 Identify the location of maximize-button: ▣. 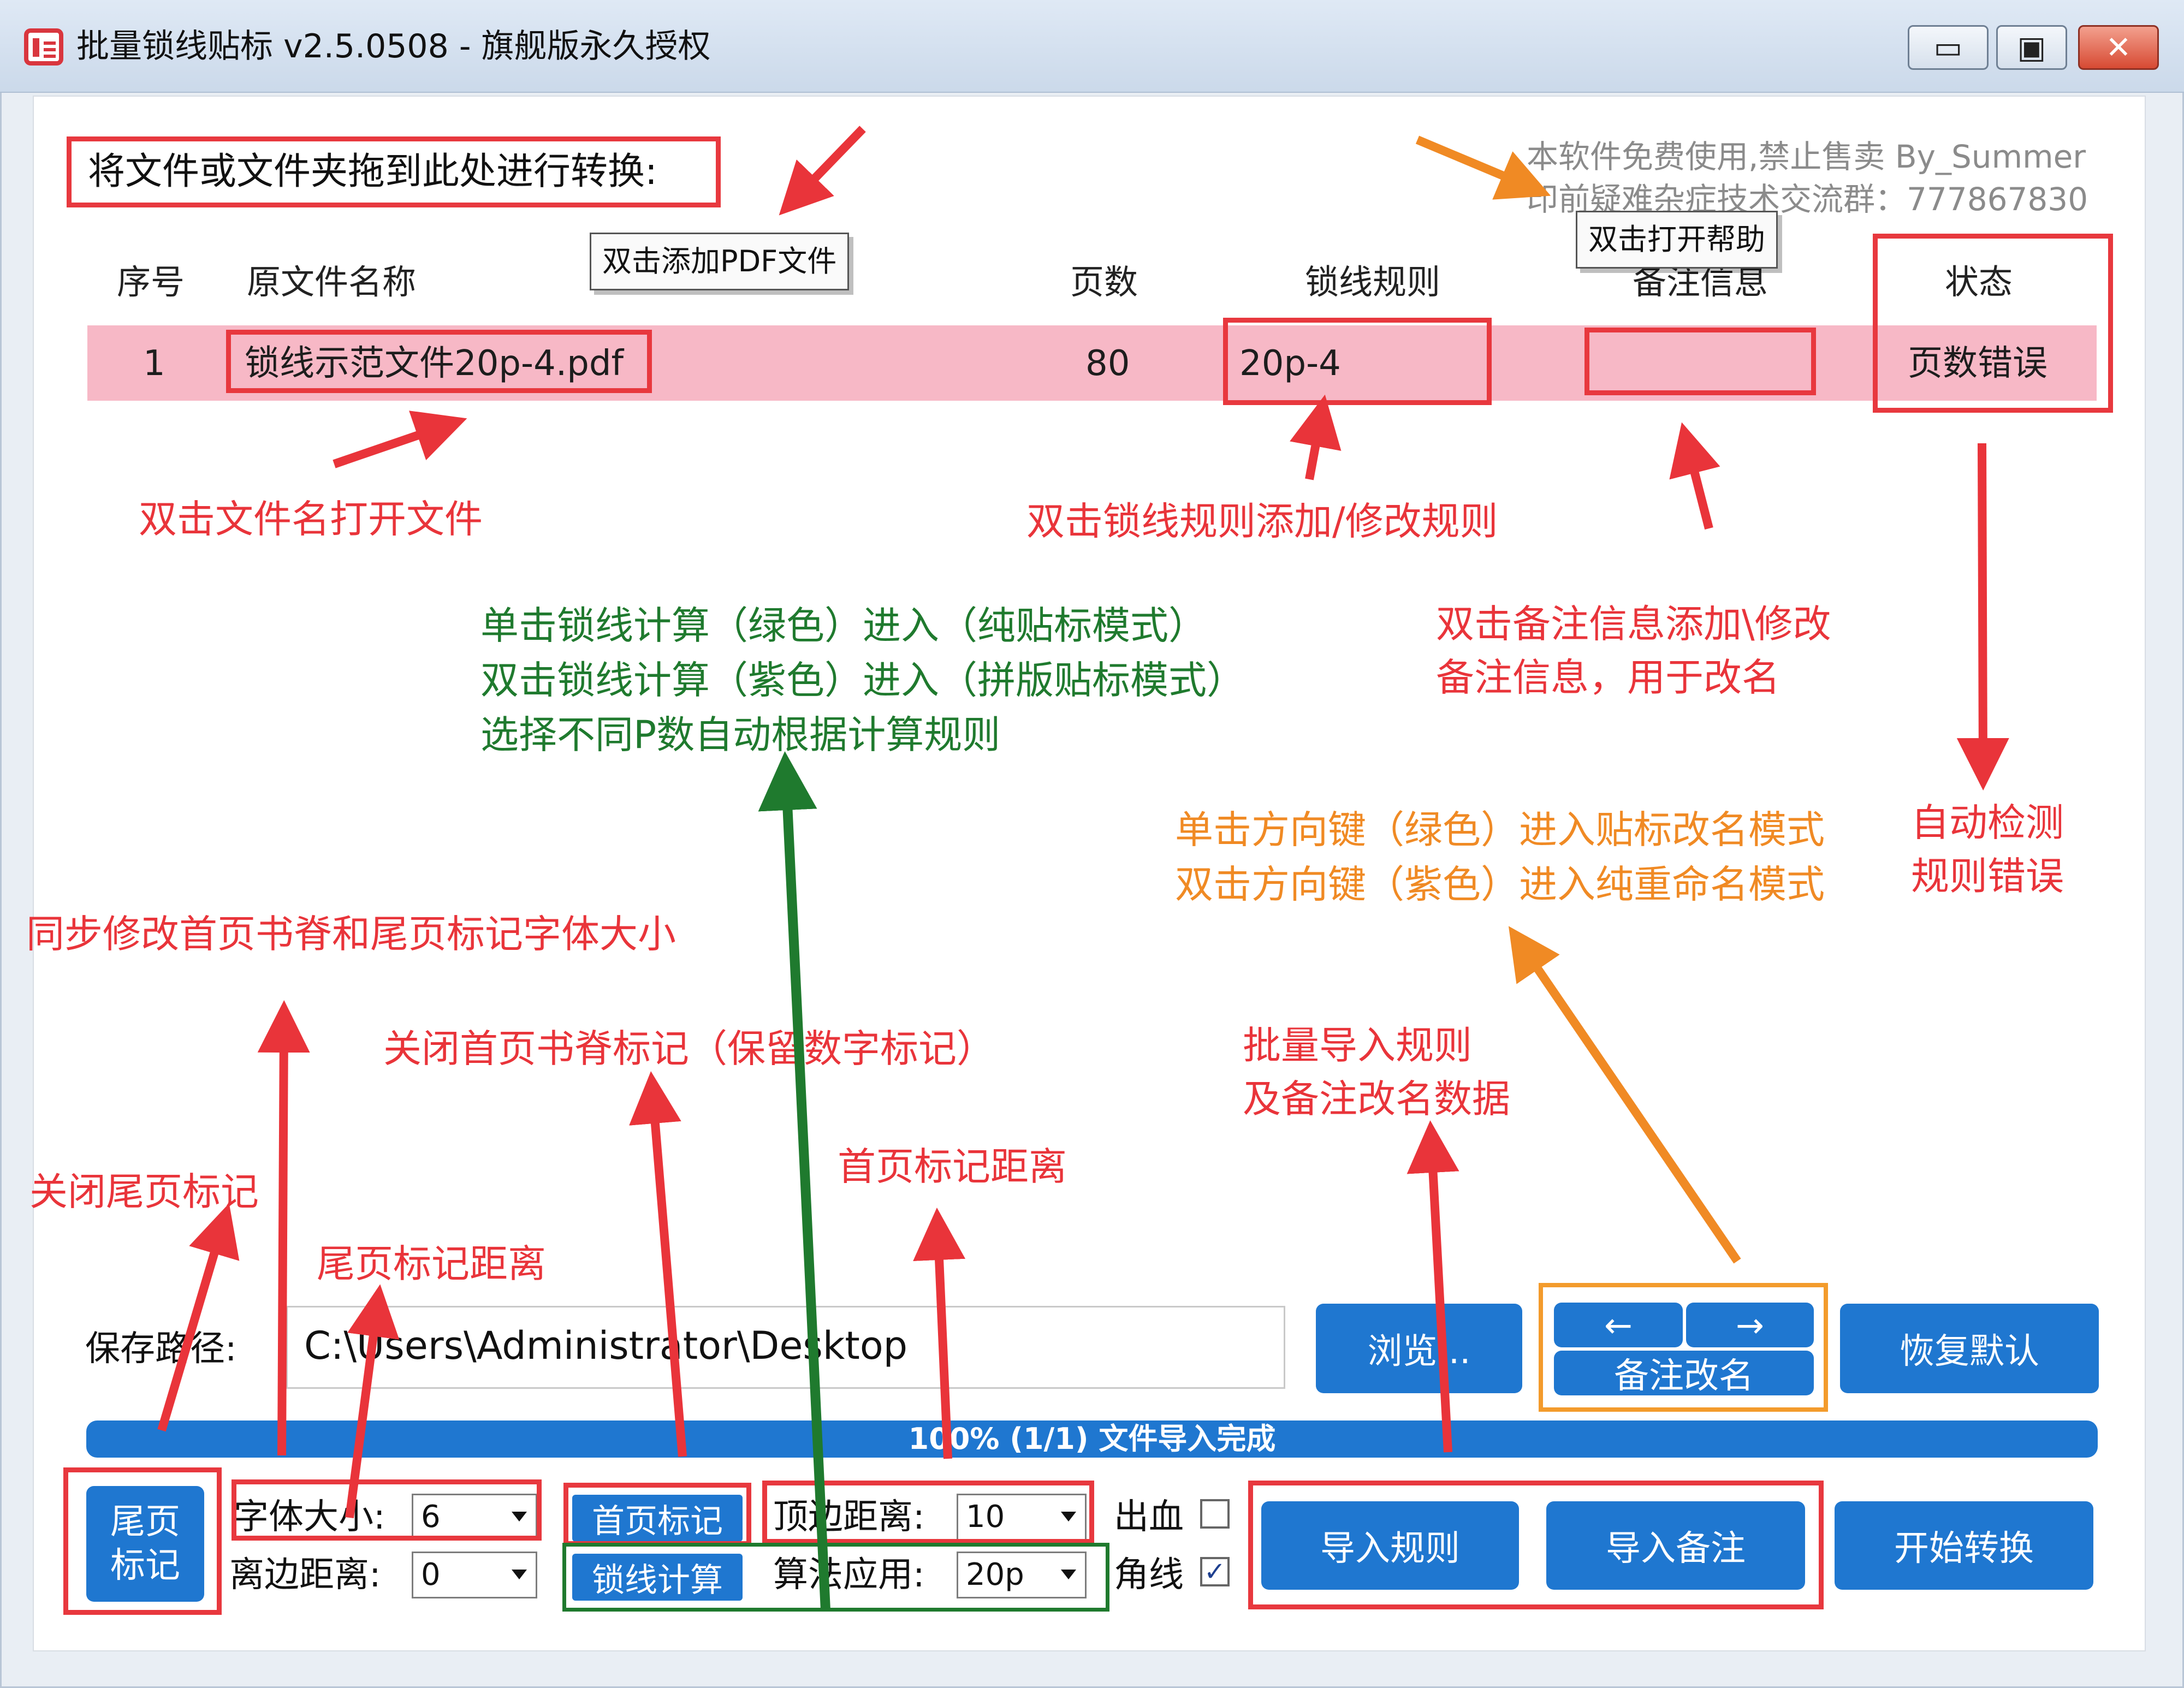
(2031, 47).